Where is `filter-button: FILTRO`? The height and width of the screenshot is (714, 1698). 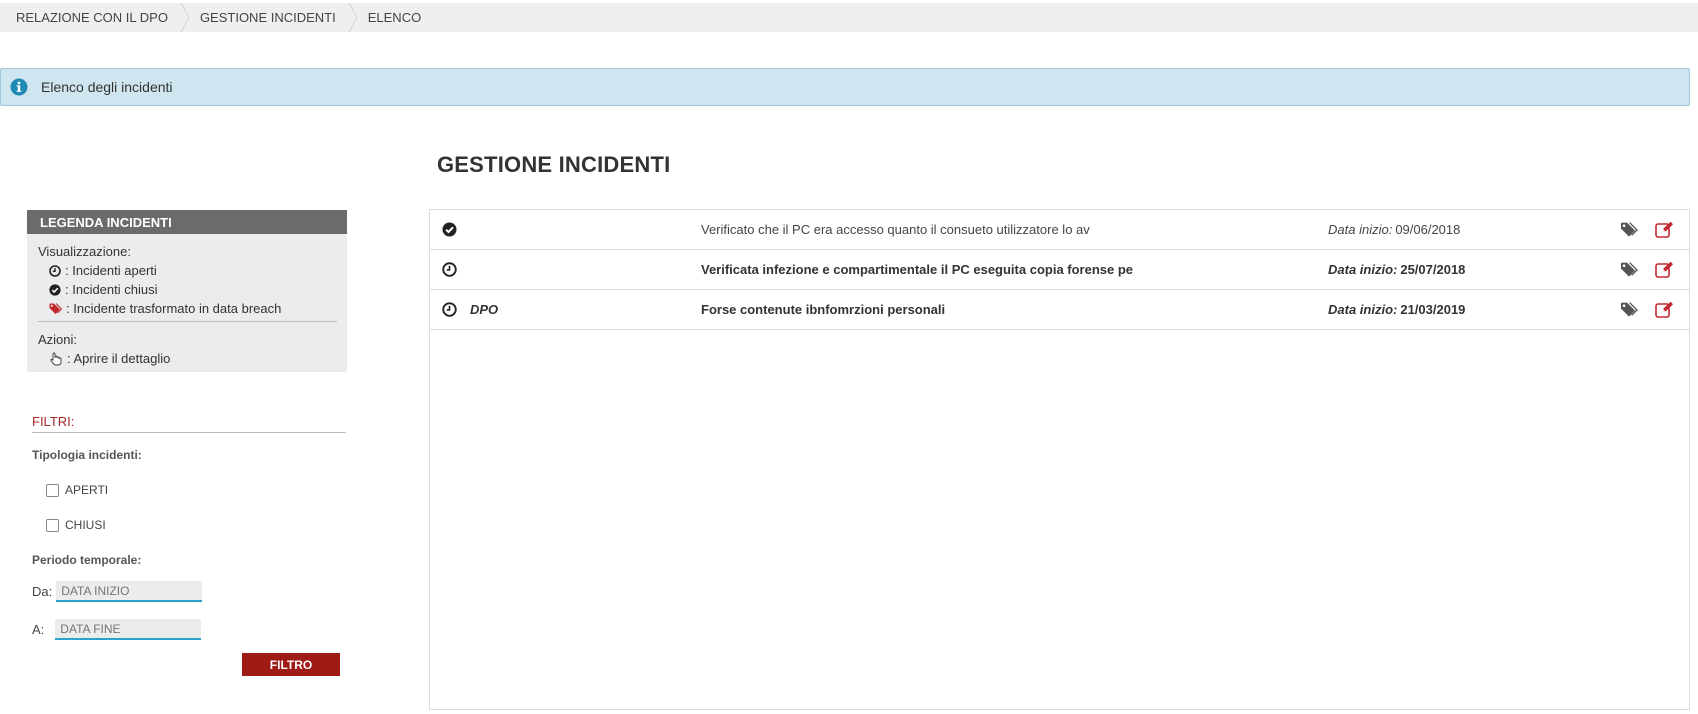
filter-button: FILTRO is located at coordinates (291, 664).